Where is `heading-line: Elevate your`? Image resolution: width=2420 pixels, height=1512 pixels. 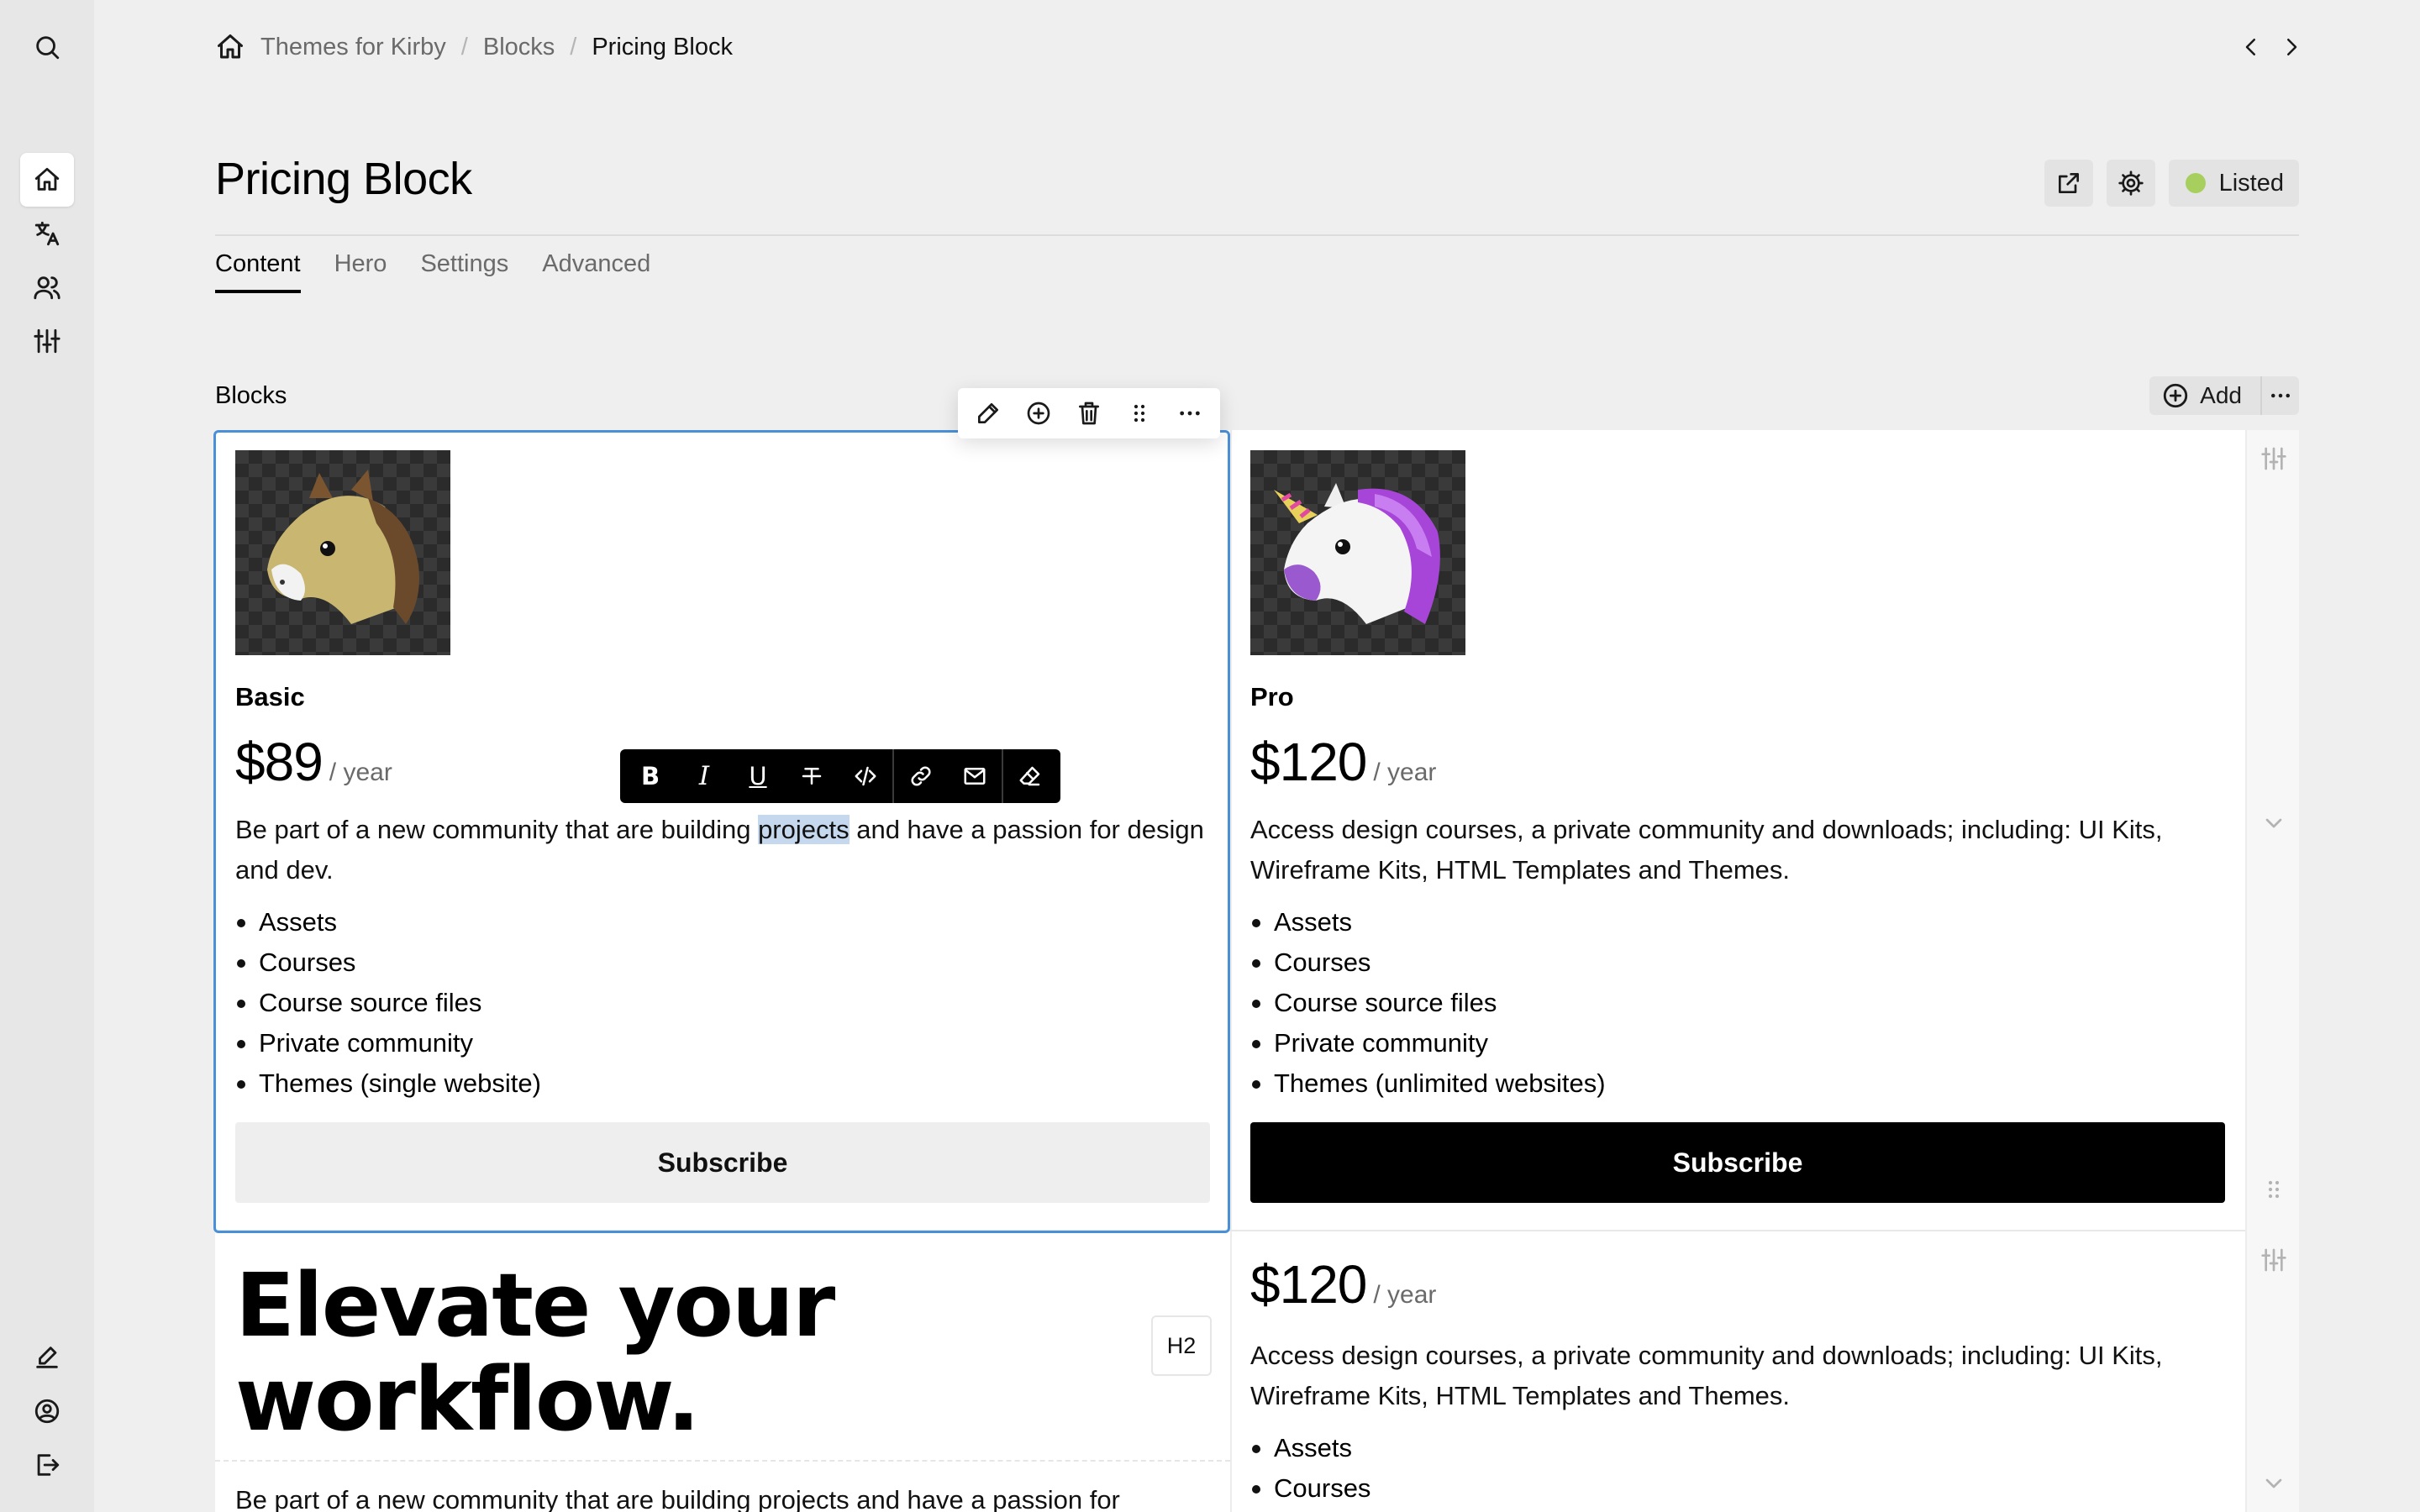
heading-line: Elevate your is located at coordinates (535, 1305).